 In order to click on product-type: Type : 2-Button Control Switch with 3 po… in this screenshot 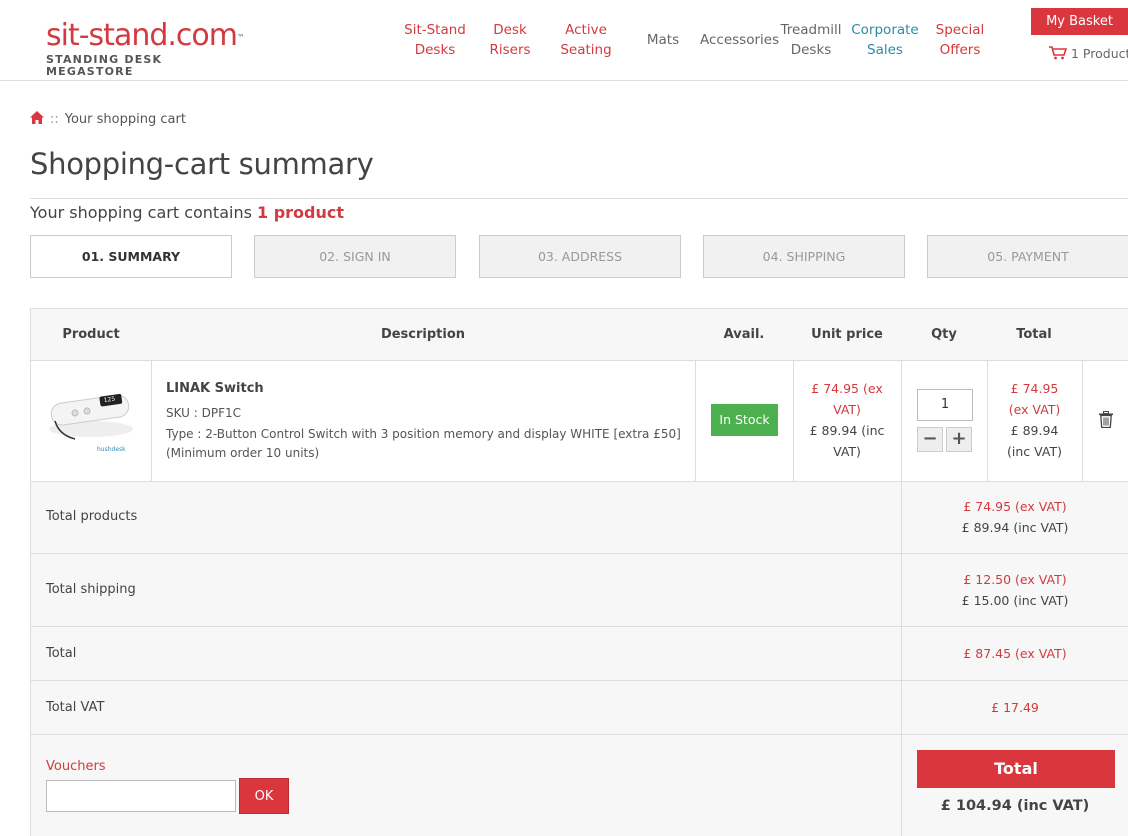, I will do `click(423, 443)`.